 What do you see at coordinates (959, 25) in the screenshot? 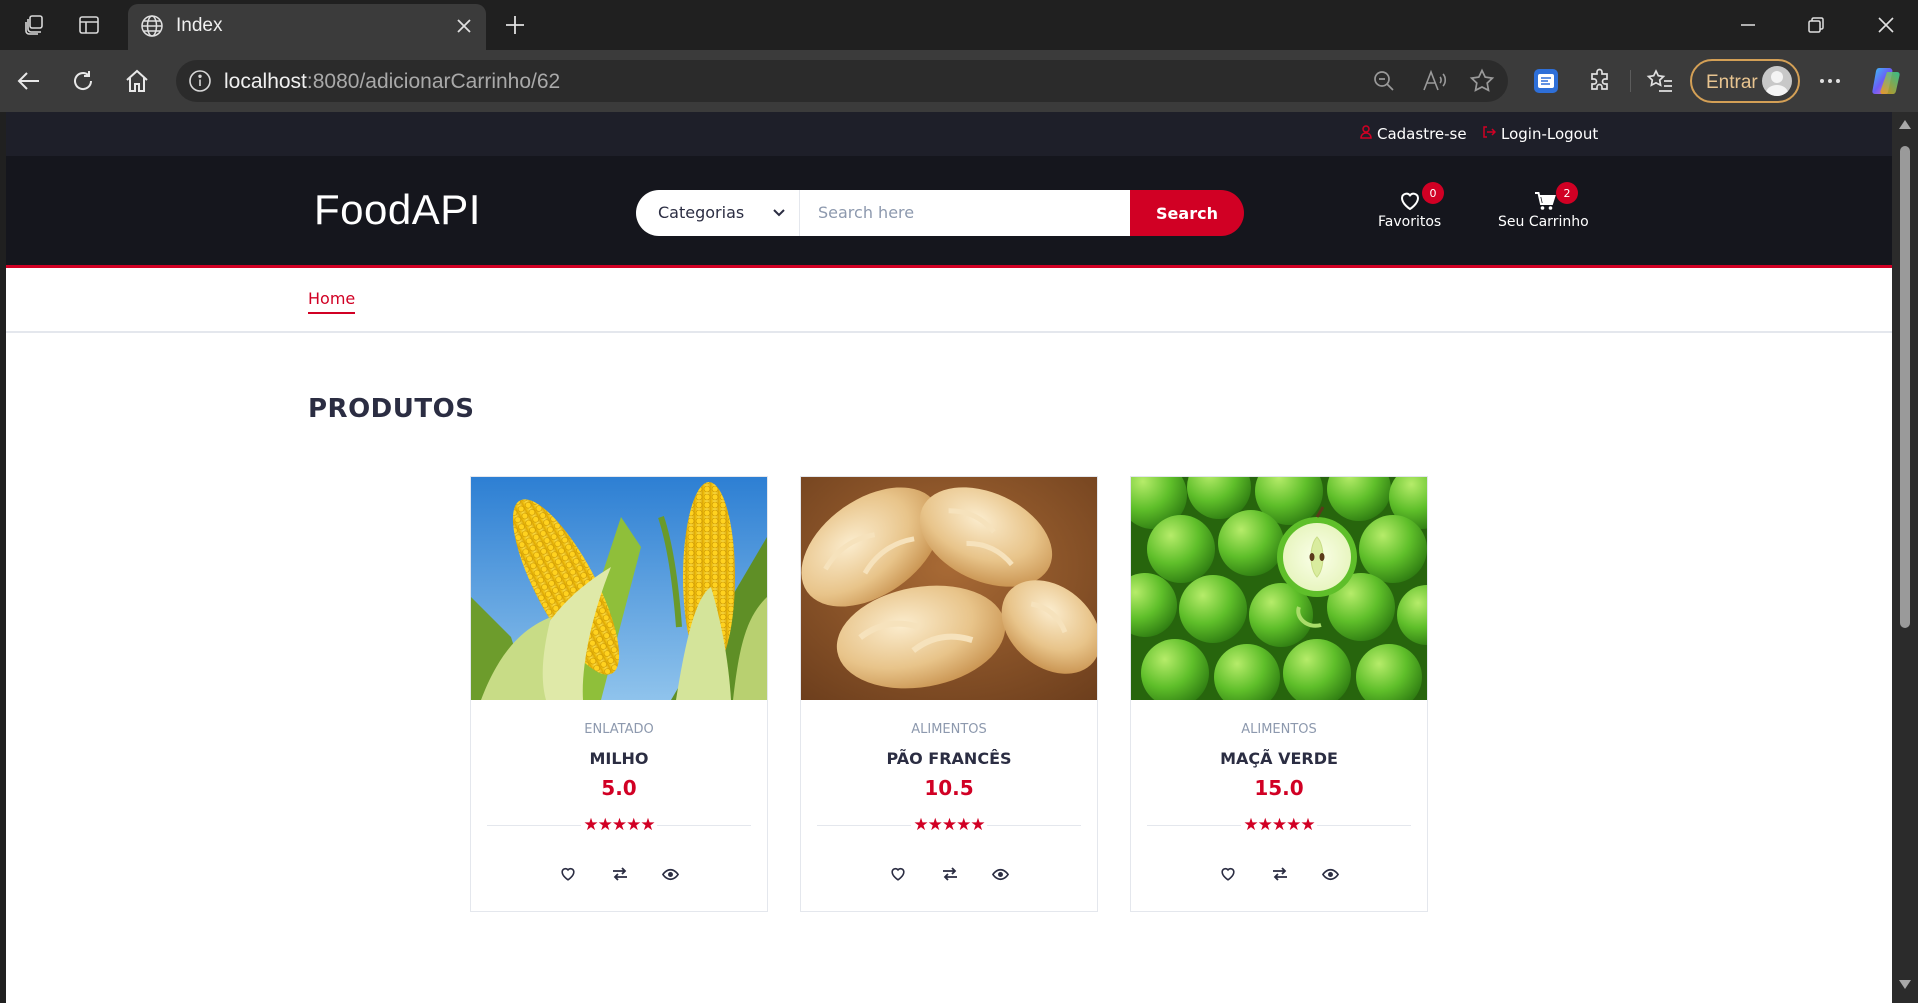
I see `browser-tab-bar: Index` at bounding box center [959, 25].